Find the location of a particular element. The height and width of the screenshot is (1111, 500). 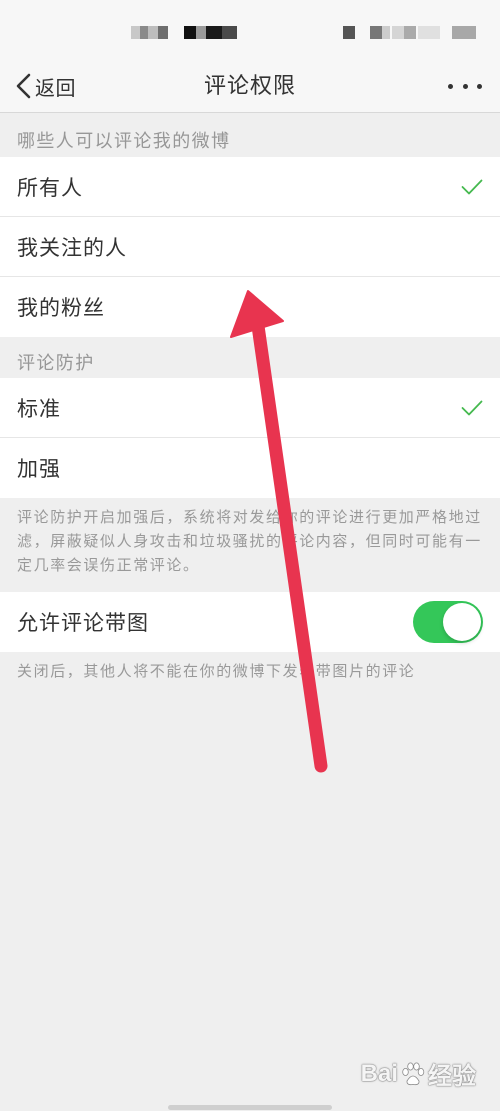

description-line: 滤，屏蔽疑似人身攻击和垃圾骚扰的评论内容，但同时可能有一 is located at coordinates (249, 541).